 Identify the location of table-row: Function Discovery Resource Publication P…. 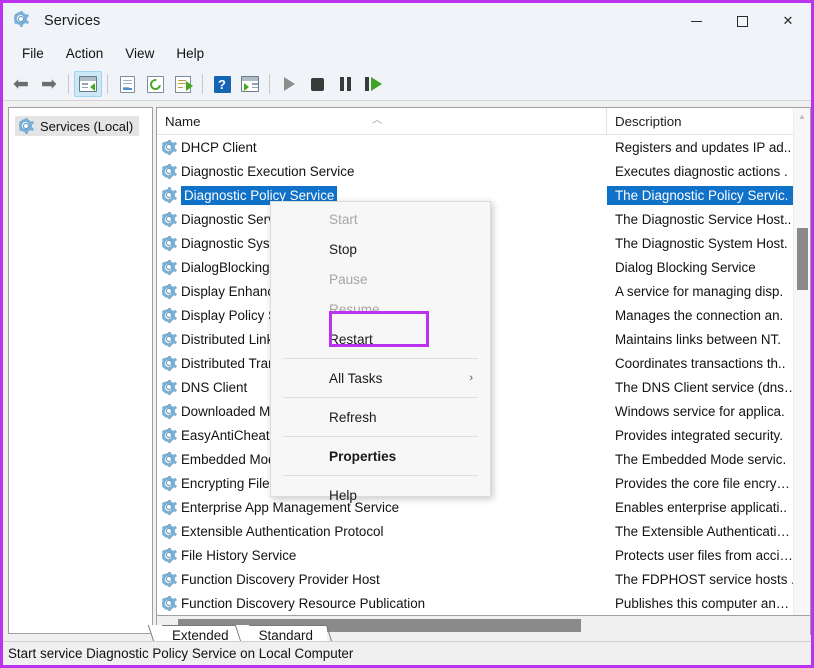
(483, 603).